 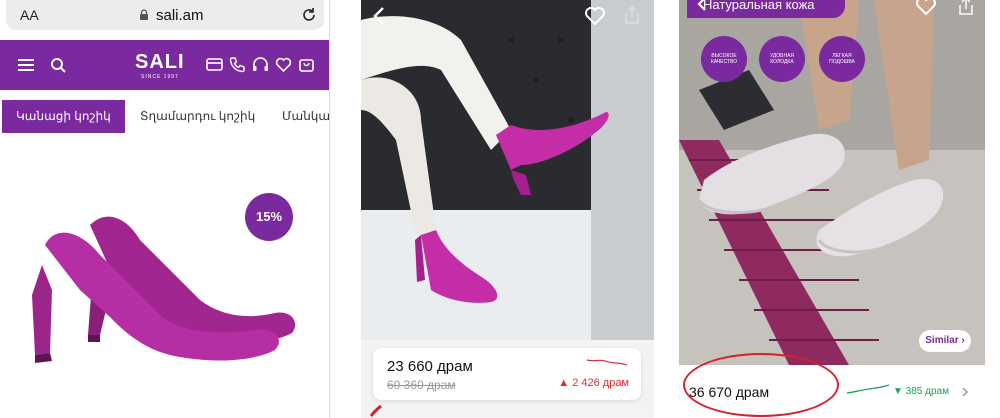 What do you see at coordinates (965, 392) in the screenshot?
I see `chevron-right-icon` at bounding box center [965, 392].